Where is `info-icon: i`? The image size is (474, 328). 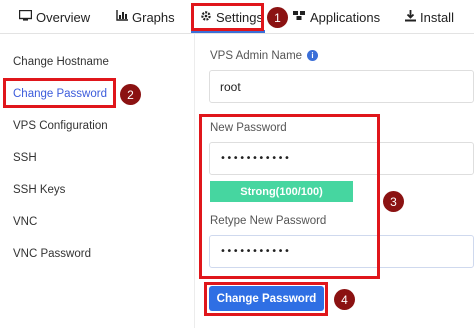
info-icon: i is located at coordinates (313, 55).